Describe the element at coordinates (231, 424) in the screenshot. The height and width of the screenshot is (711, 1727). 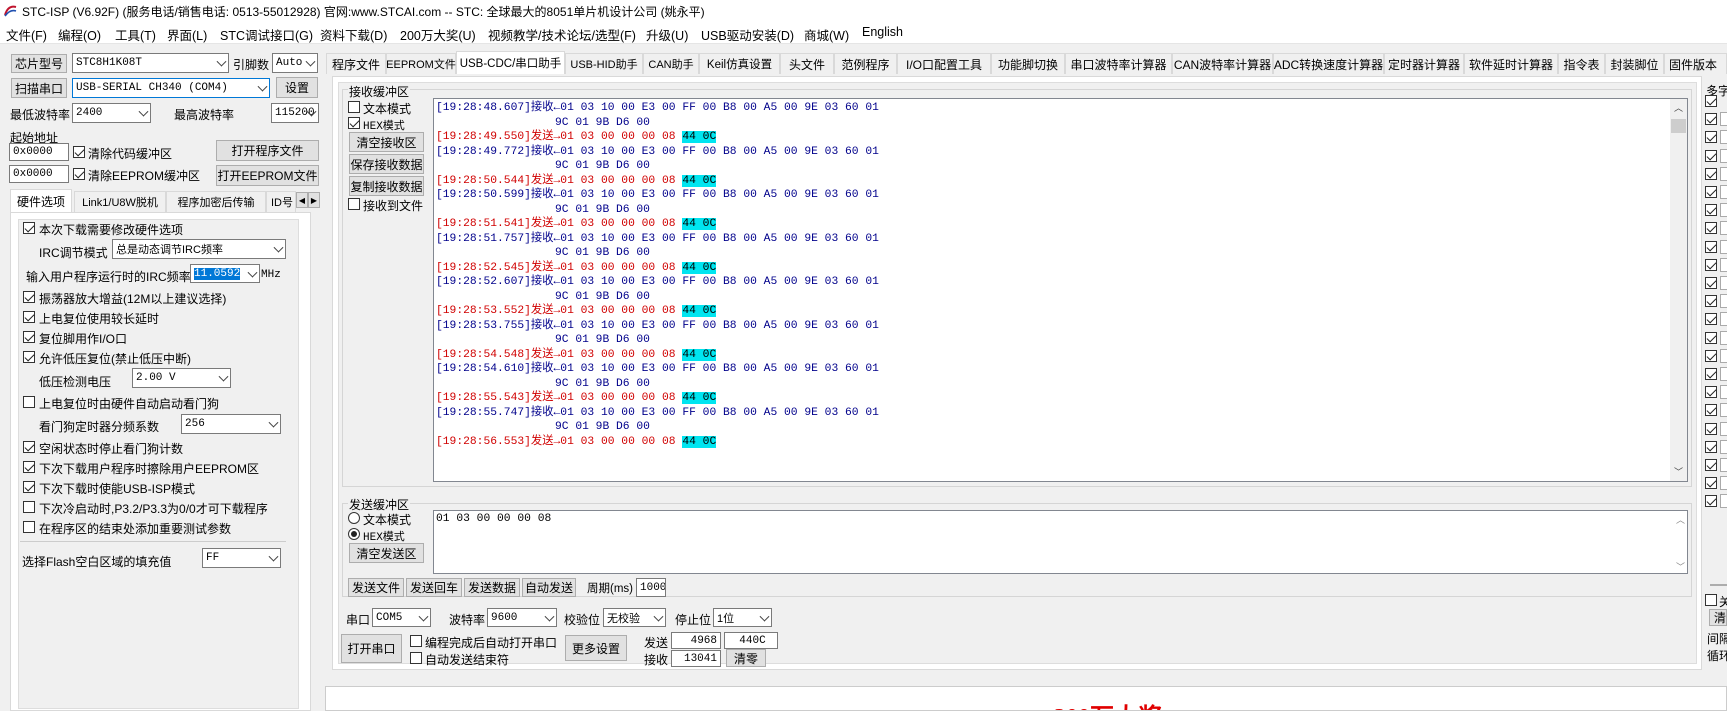
I see `watchdog-prescaler-select: 256` at that location.